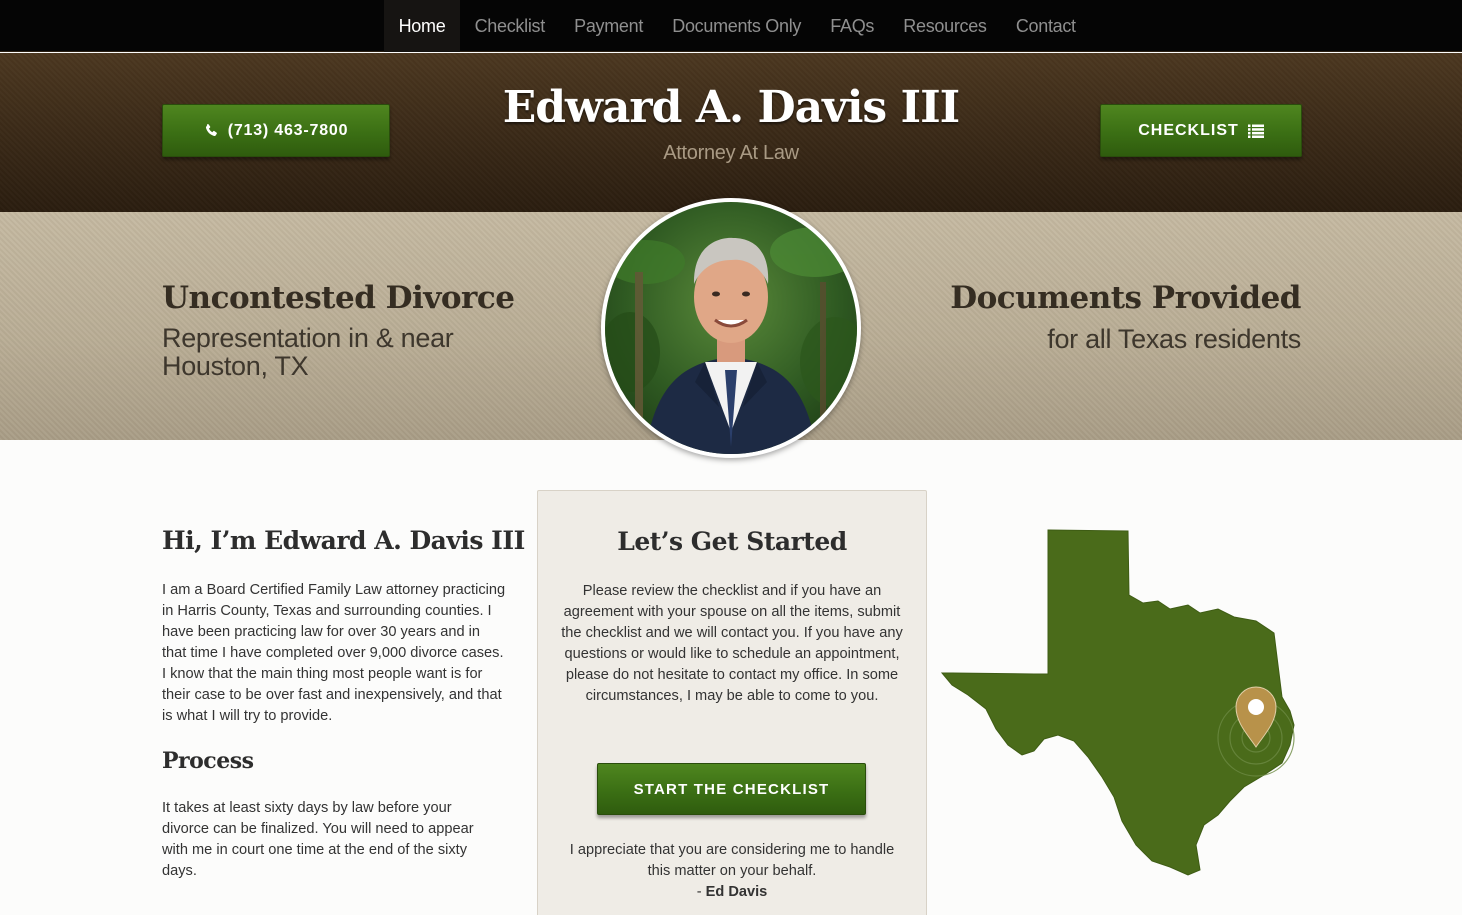 This screenshot has height=915, width=1462. I want to click on nav-item-documents-only: Documents Only, so click(737, 26).